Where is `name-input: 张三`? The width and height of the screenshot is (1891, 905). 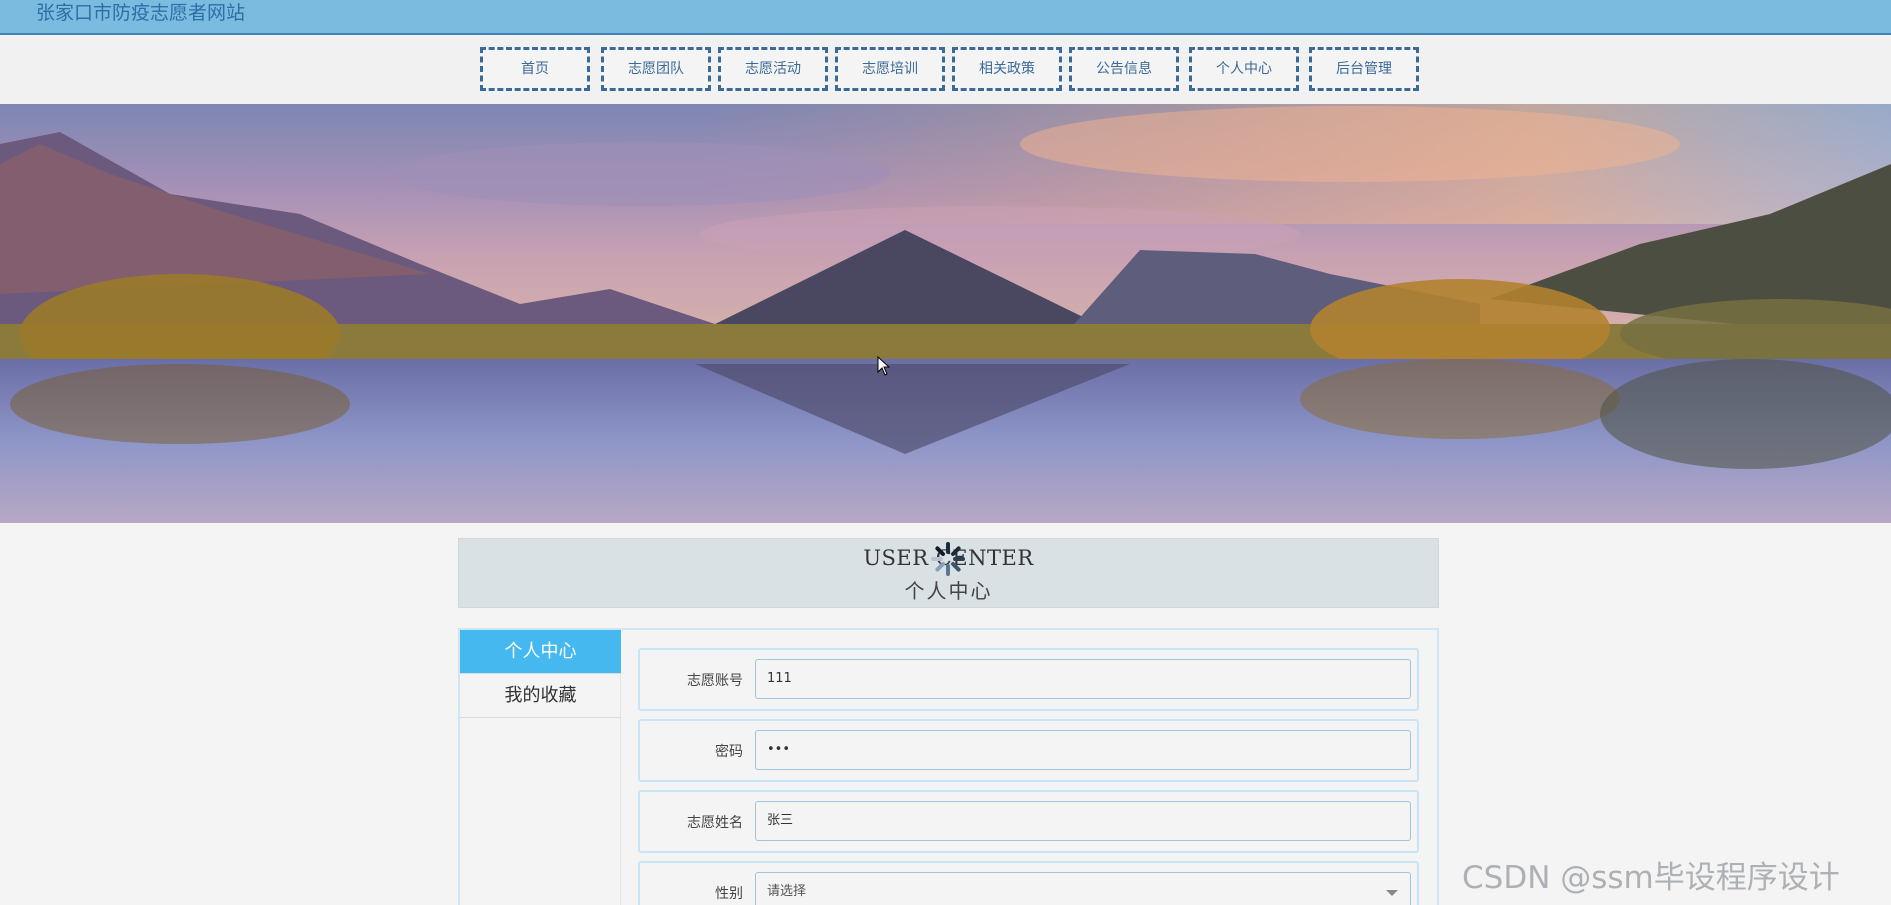 name-input: 张三 is located at coordinates (1083, 821).